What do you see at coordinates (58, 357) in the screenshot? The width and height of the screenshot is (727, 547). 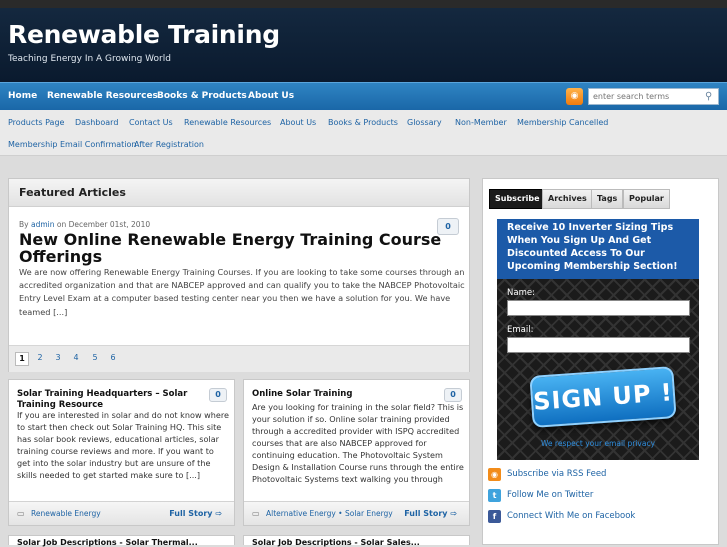 I see `page-3: 3` at bounding box center [58, 357].